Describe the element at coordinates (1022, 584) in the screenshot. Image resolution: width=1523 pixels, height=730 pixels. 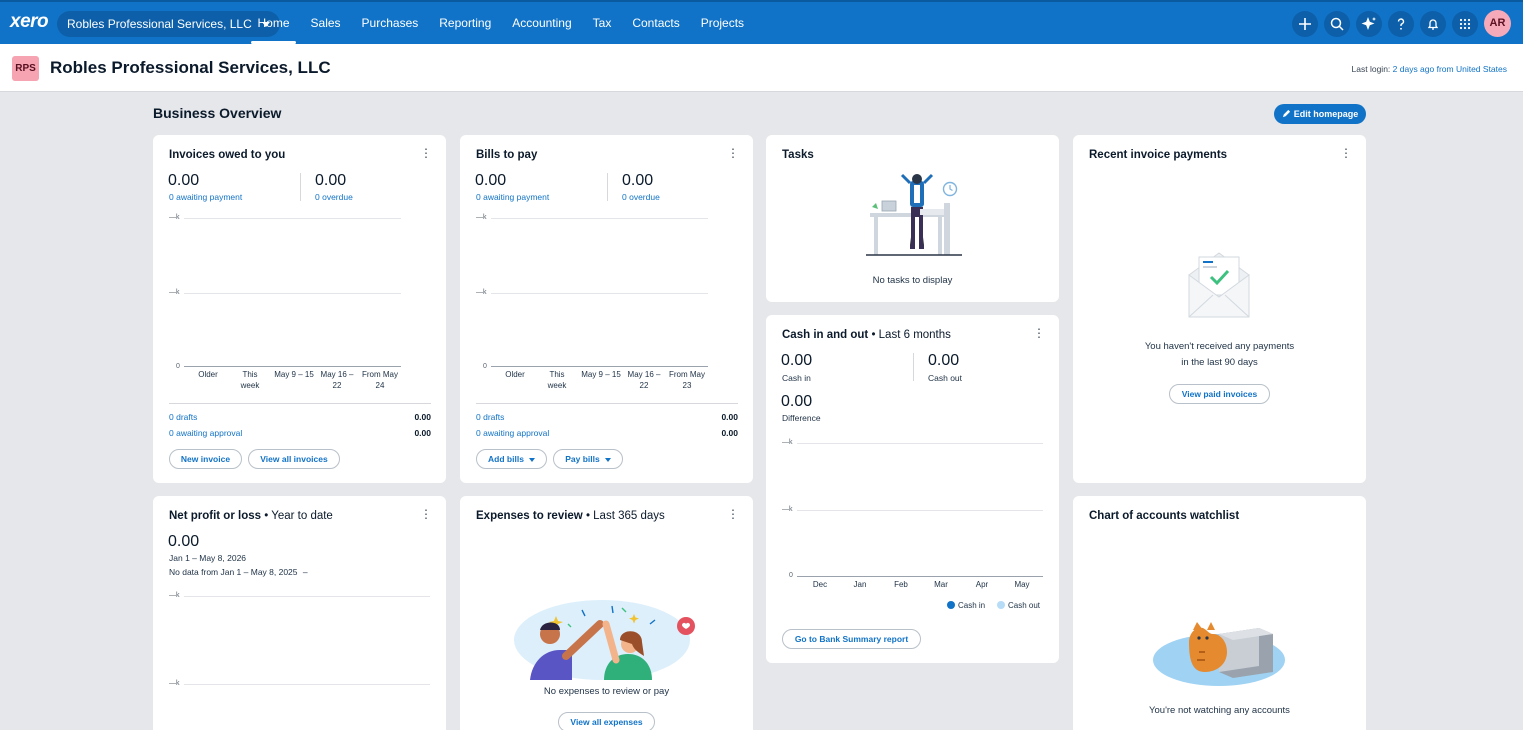
I see `x-label: May` at that location.